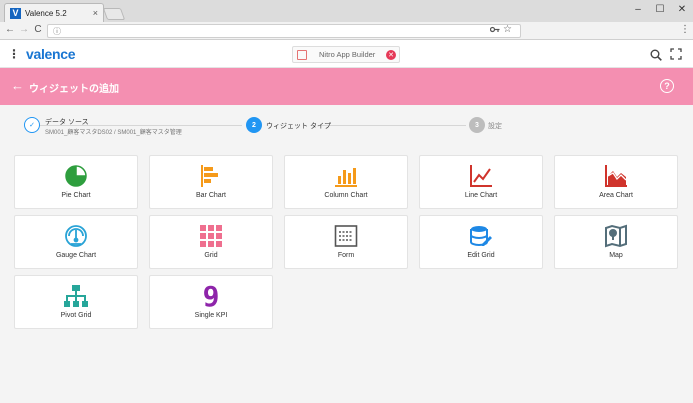 This screenshot has height=403, width=693. Describe the element at coordinates (481, 195) in the screenshot. I see `widget-label: Line Chart` at that location.